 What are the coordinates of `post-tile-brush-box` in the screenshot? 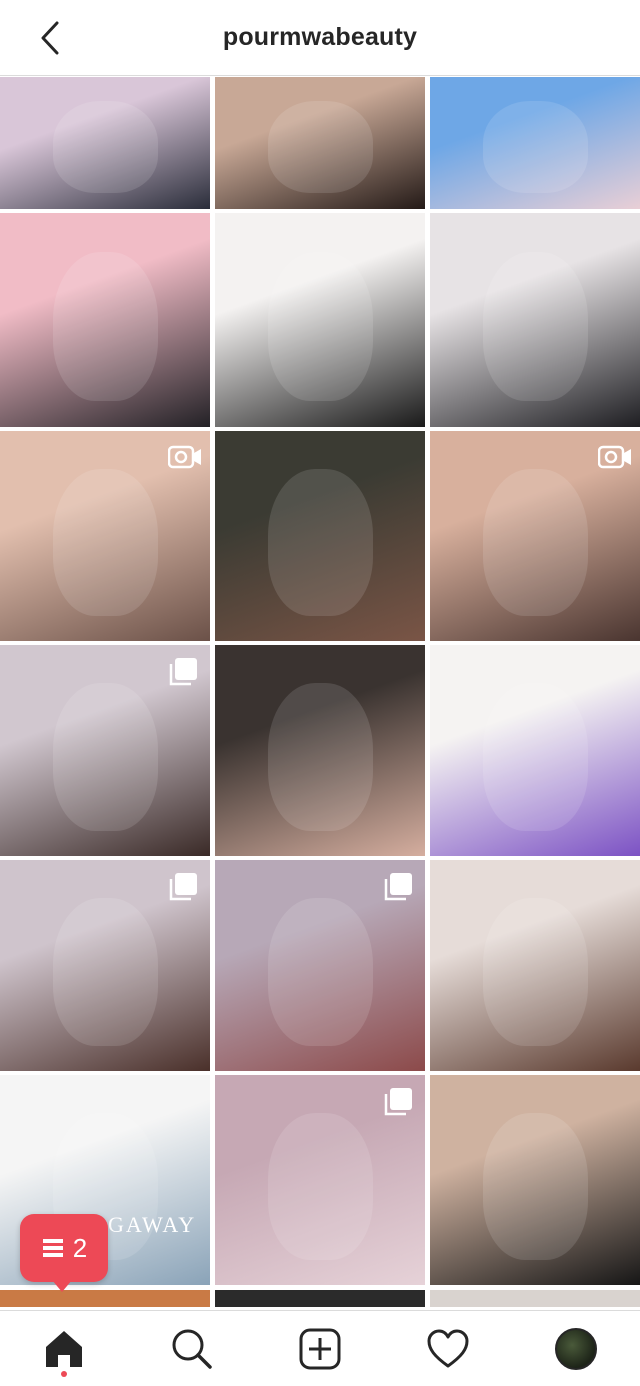 It's located at (105, 320).